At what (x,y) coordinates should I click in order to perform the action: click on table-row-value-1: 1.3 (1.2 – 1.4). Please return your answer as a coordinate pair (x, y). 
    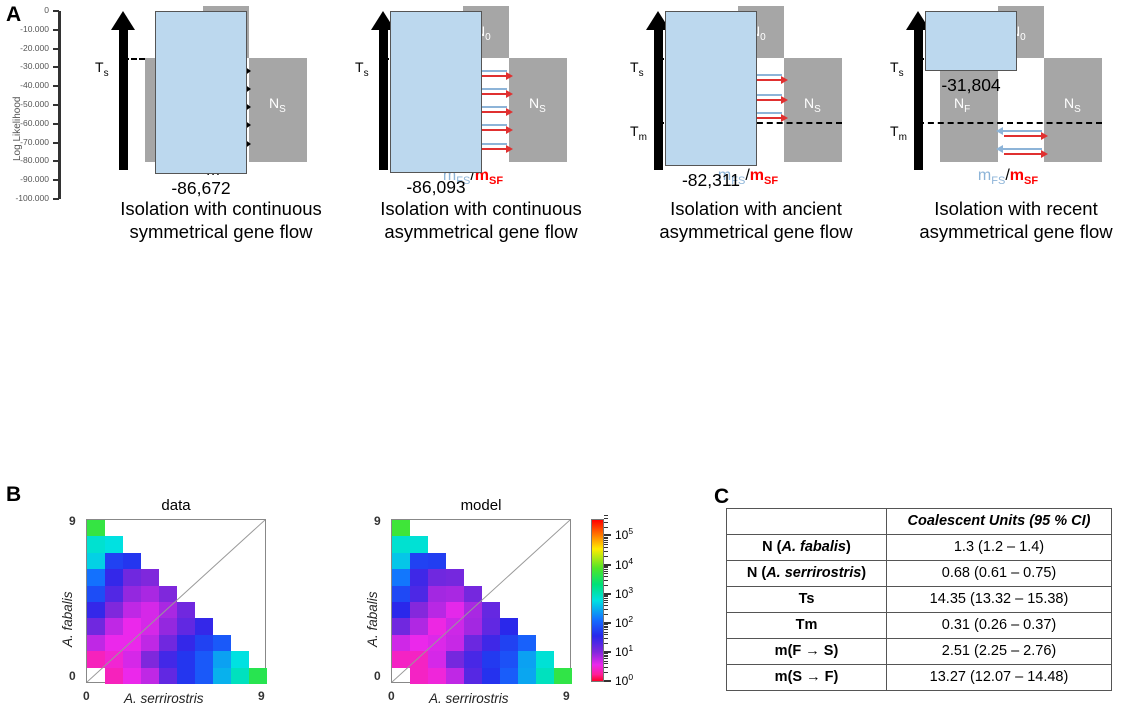
    Looking at the image, I should click on (999, 547).